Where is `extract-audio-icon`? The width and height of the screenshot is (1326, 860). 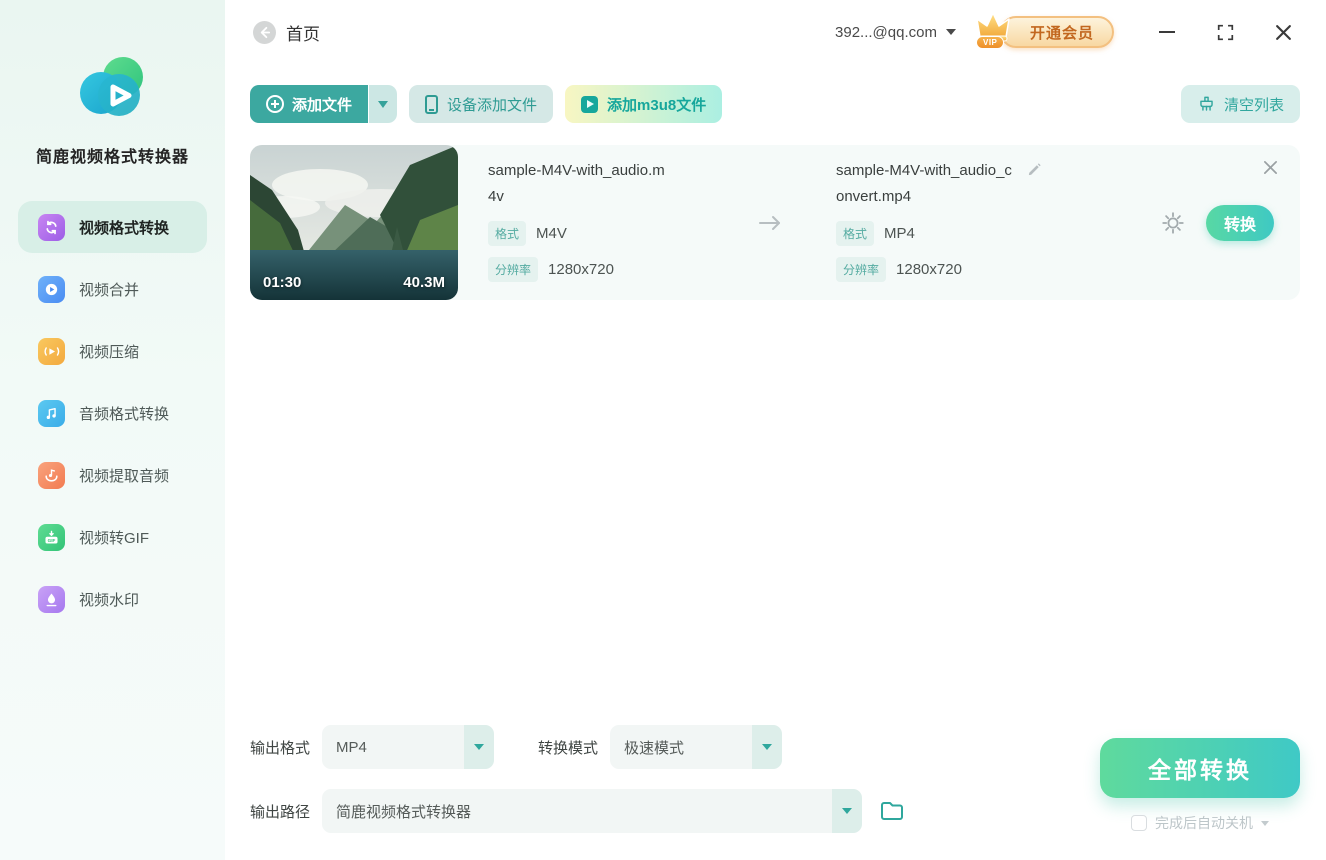 extract-audio-icon is located at coordinates (51, 475).